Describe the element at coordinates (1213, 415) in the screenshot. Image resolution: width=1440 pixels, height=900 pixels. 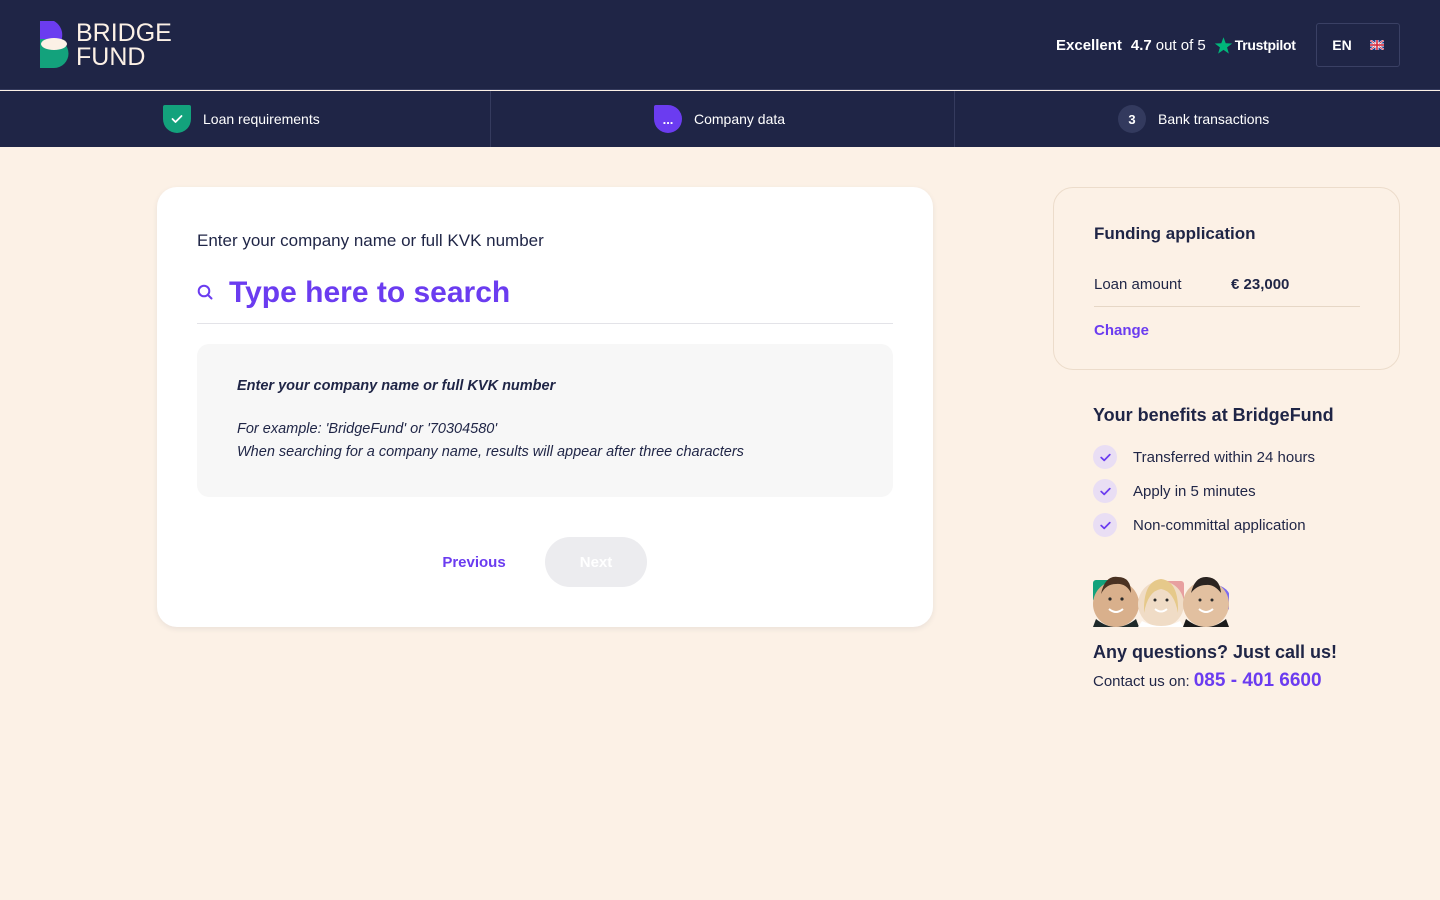
I see `benefits-title: Your benefits at BridgeFund` at that location.